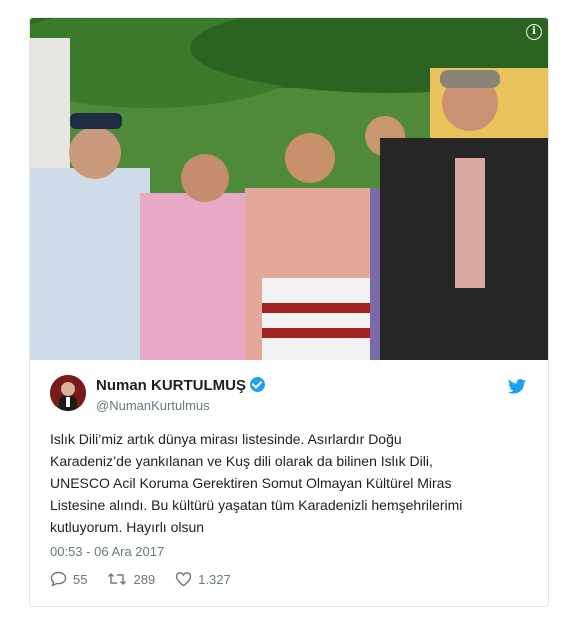  I want to click on like-count: 1.327, so click(214, 579).